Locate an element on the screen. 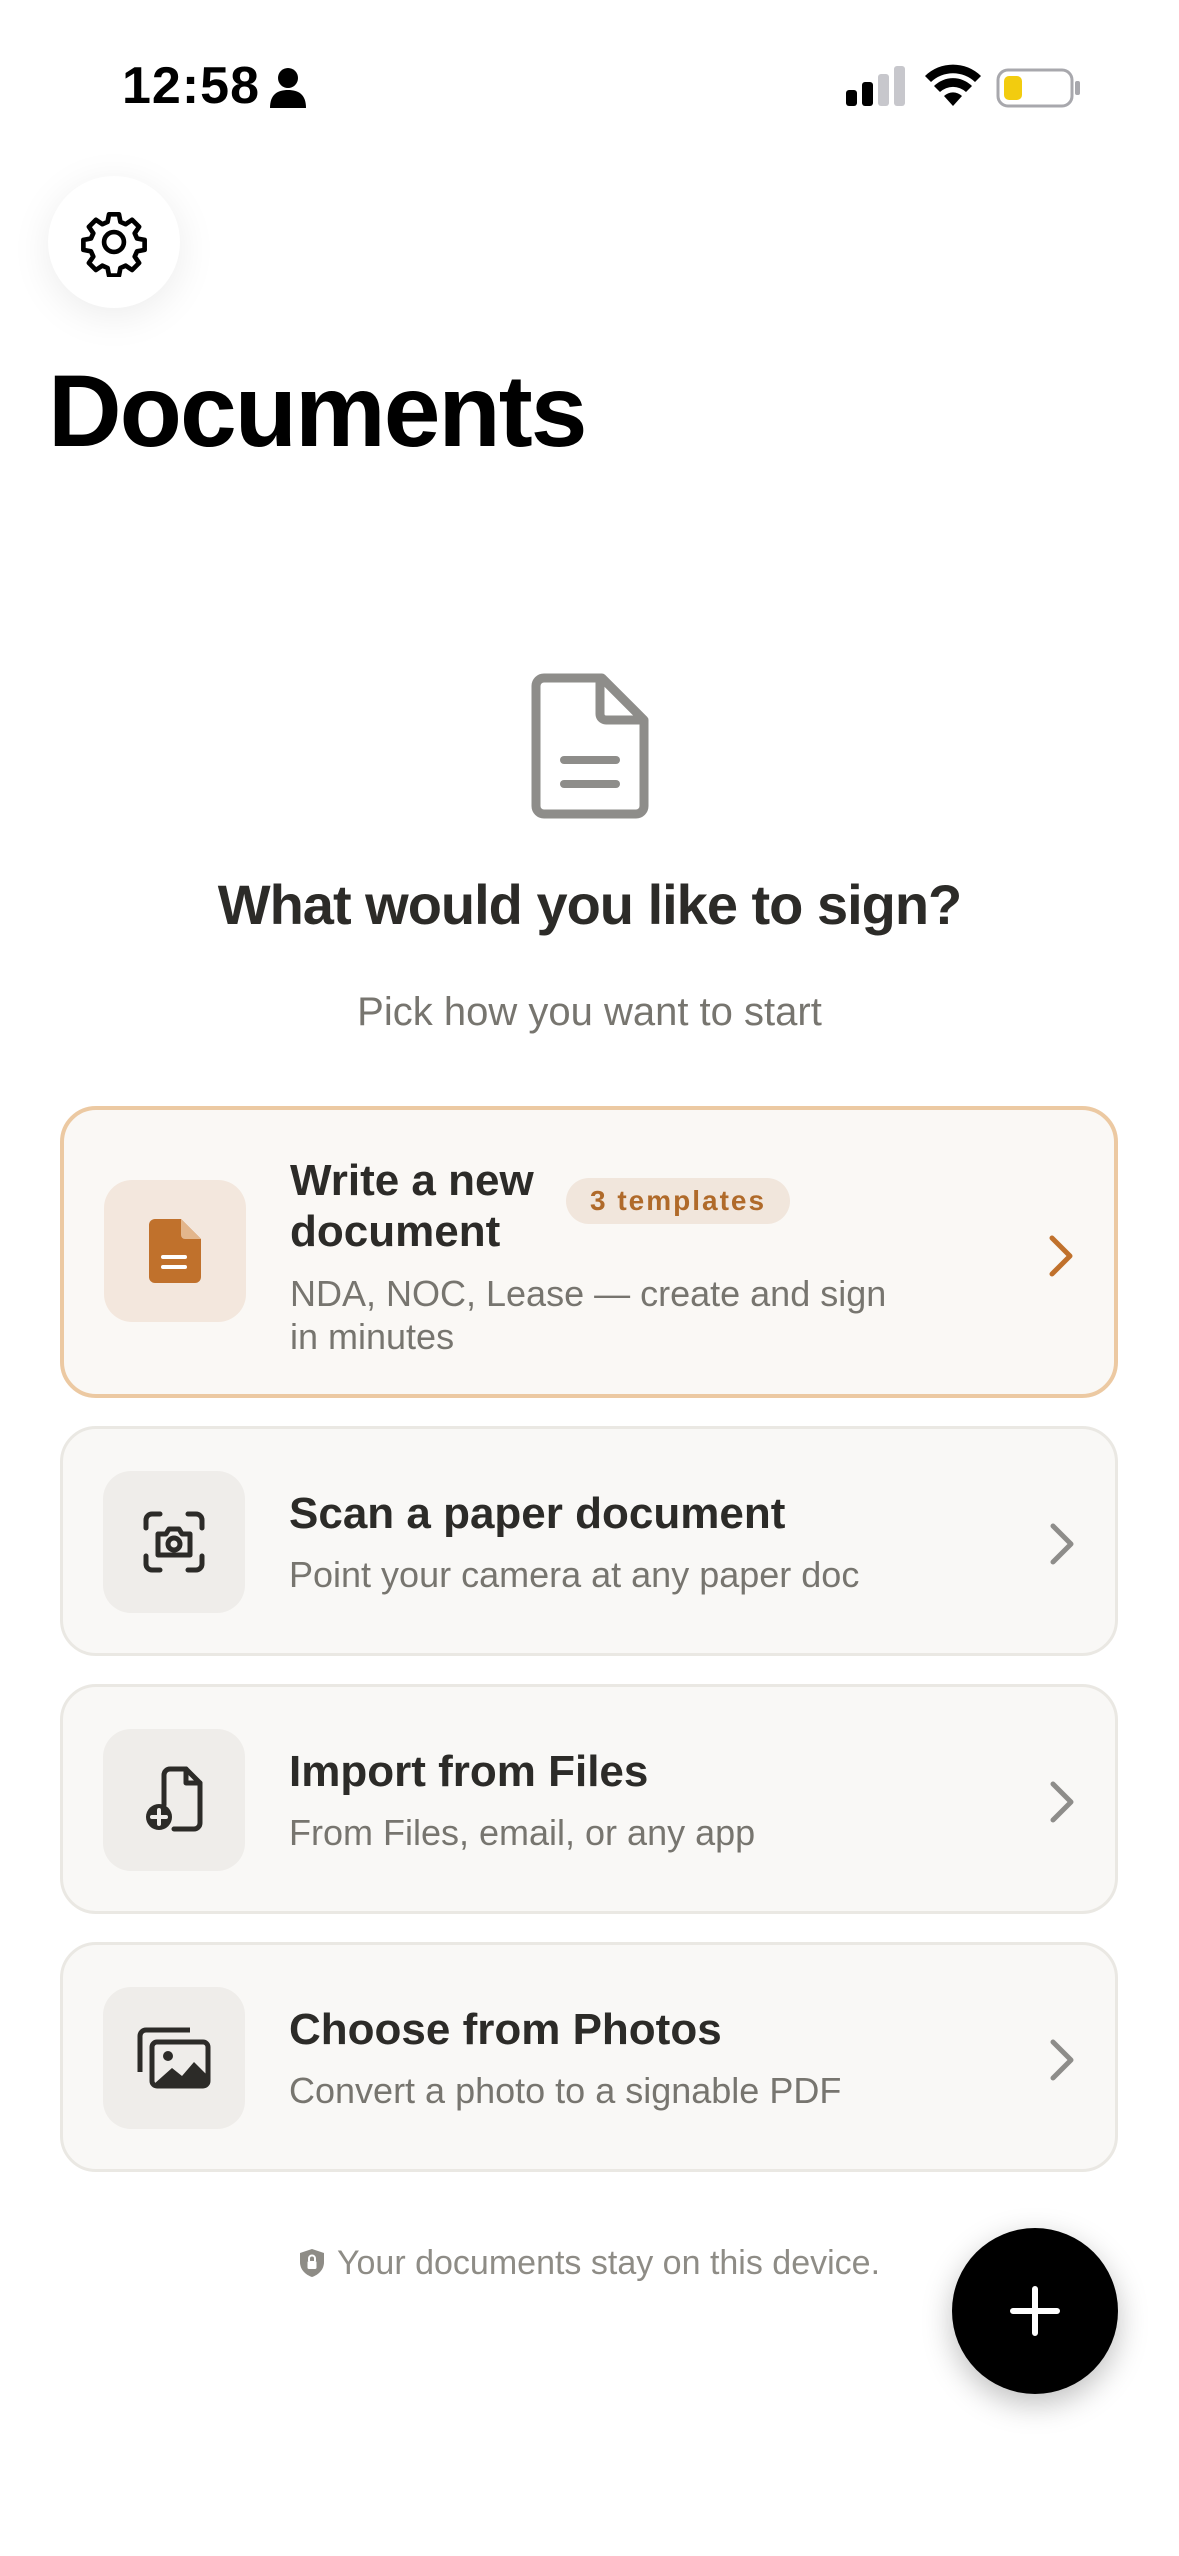 This screenshot has height=2556, width=1179. document-icon is located at coordinates (175, 1251).